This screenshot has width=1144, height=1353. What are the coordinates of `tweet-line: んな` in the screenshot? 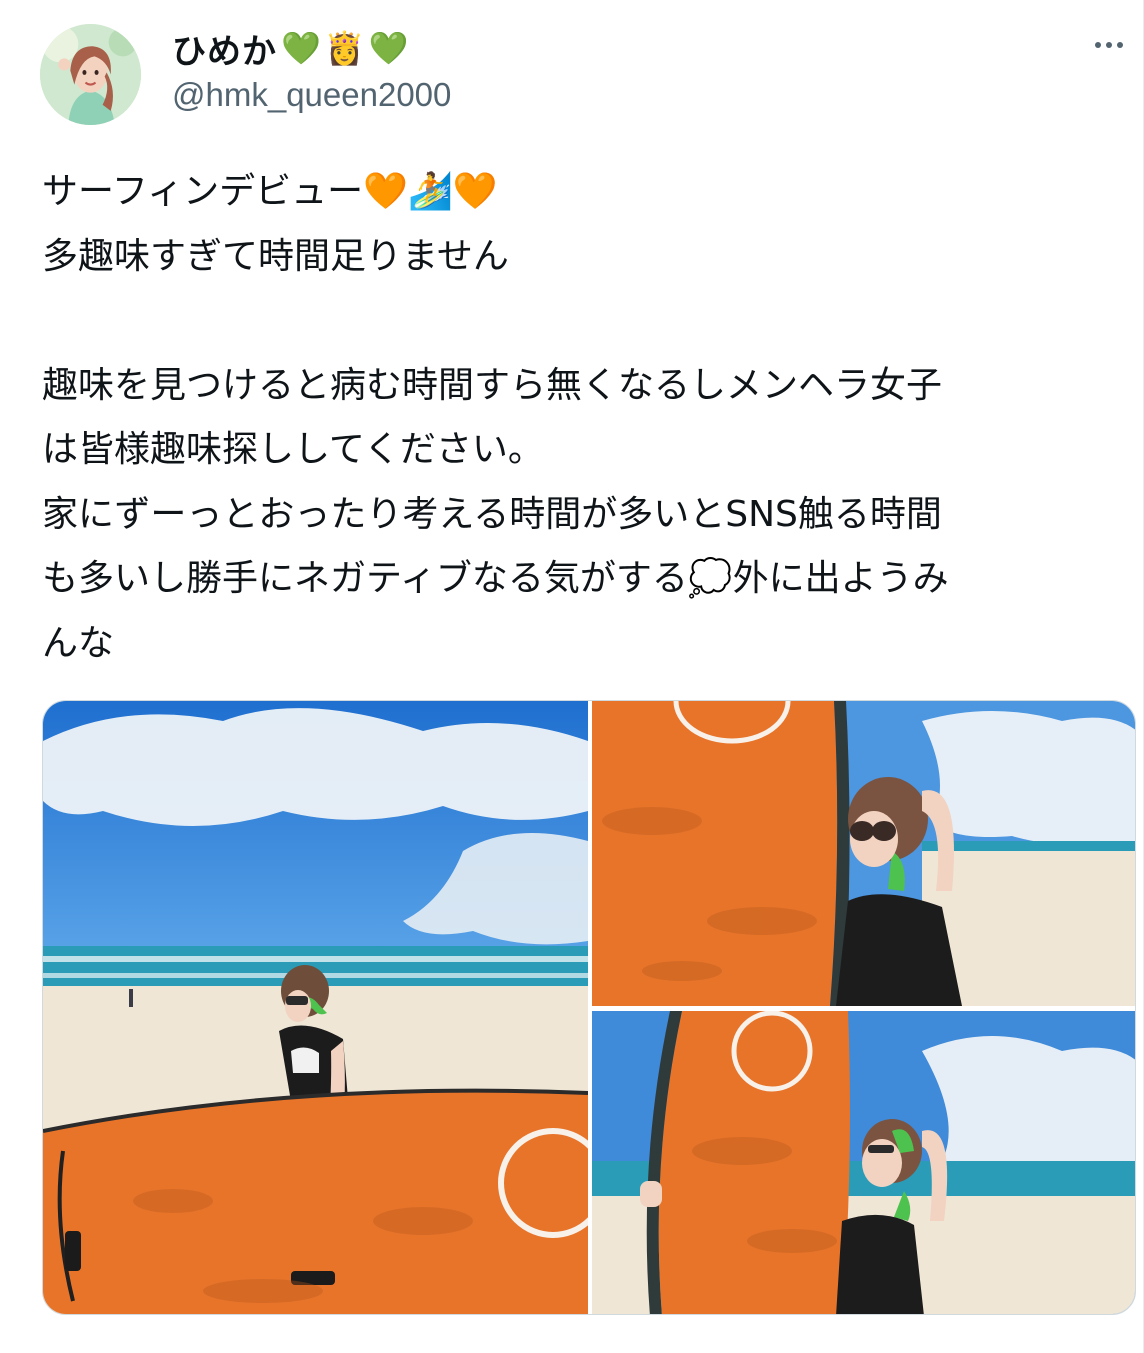 It's located at (78, 643).